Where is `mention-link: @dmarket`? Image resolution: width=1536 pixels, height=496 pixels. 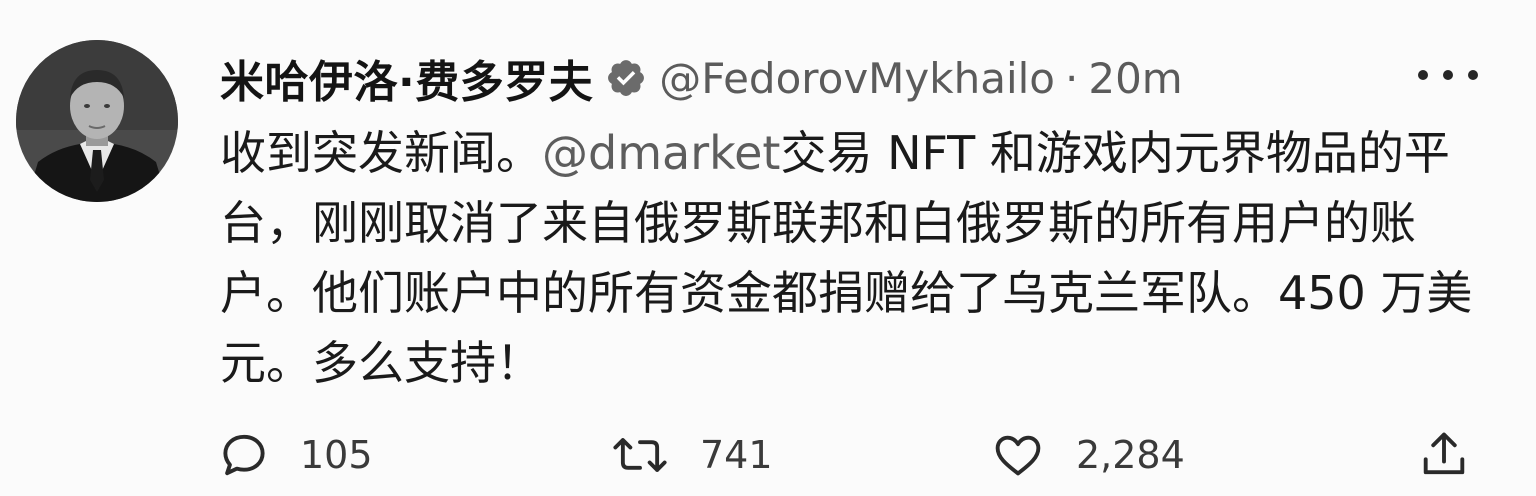
mention-link: @dmarket is located at coordinates (661, 153).